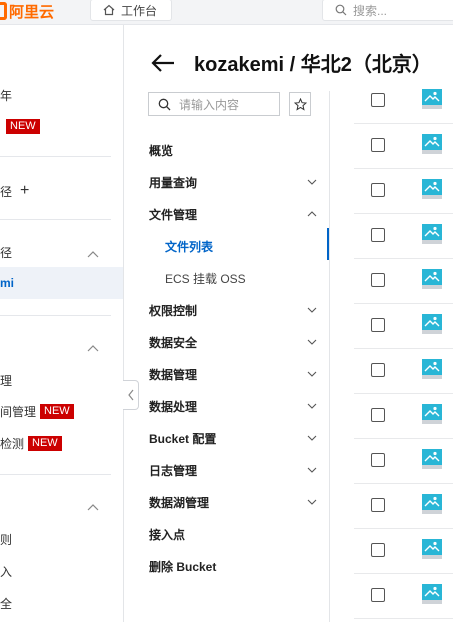 Image resolution: width=453 pixels, height=622 pixels. Describe the element at coordinates (235, 150) in the screenshot. I see `menu-item-overview: 概览` at that location.